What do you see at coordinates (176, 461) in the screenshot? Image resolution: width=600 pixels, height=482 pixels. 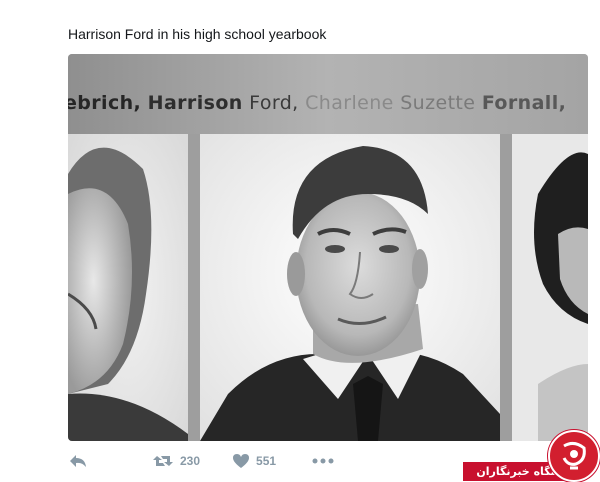 I see `retweet-button: 230` at bounding box center [176, 461].